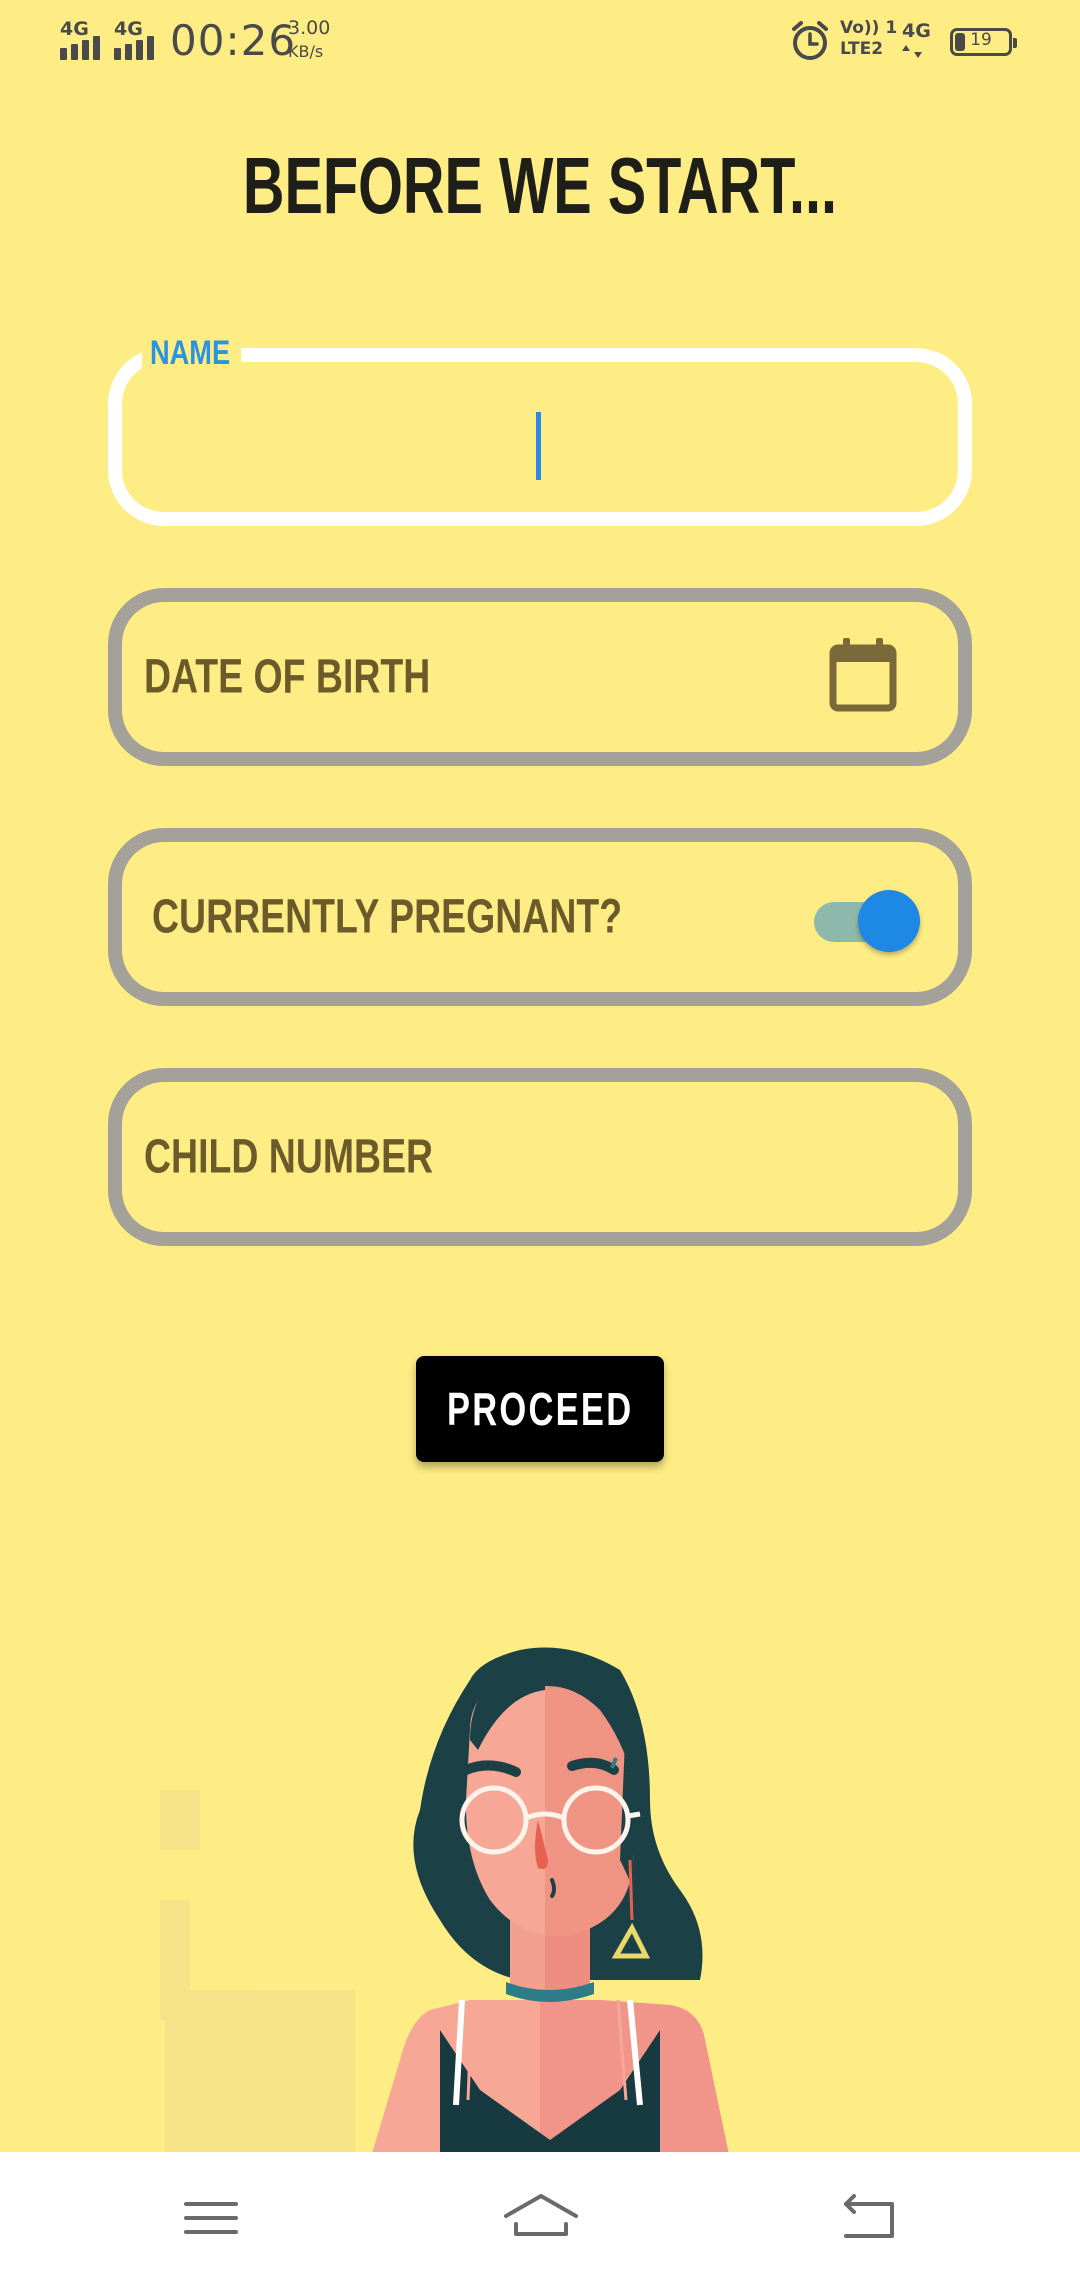 The height and width of the screenshot is (2280, 1080). What do you see at coordinates (863, 675) in the screenshot?
I see `calendar-icon` at bounding box center [863, 675].